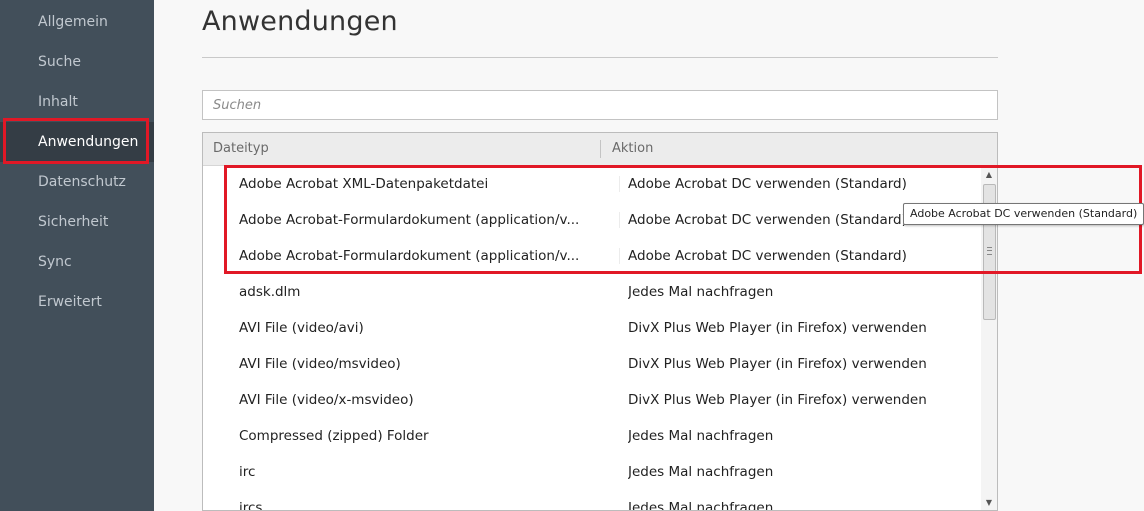  What do you see at coordinates (241, 149) in the screenshot?
I see `column-header-dateityp: Dateityp` at bounding box center [241, 149].